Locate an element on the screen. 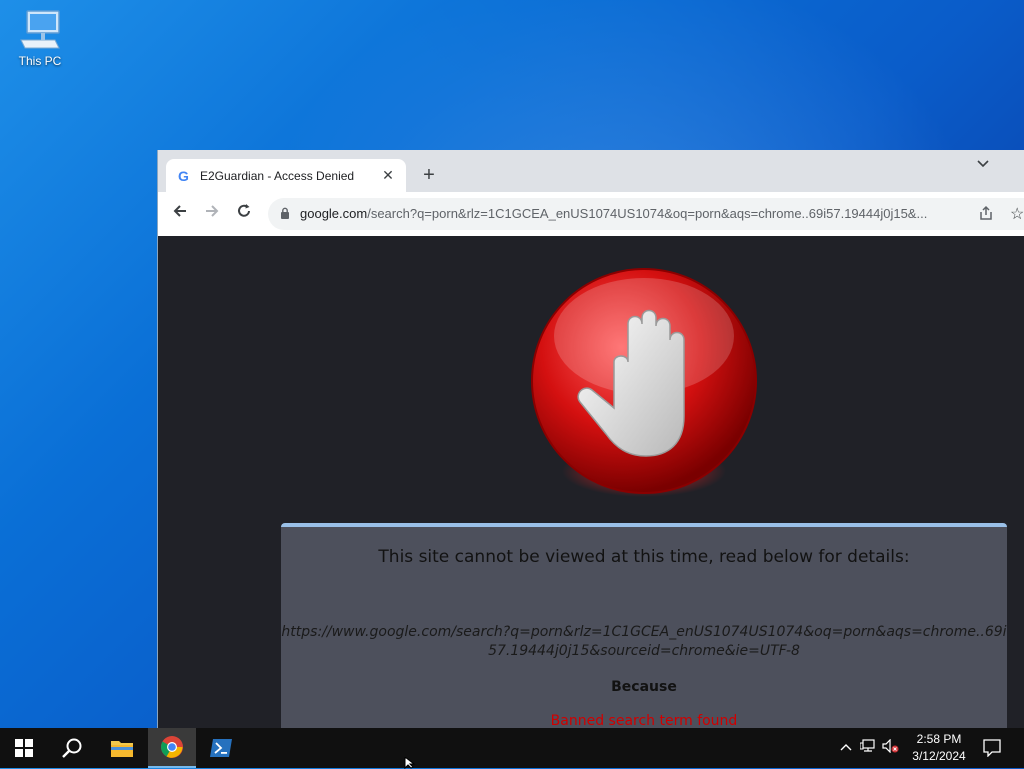 This screenshot has height=769, width=1024. taskbar: 2:58 PM 3/12/2024 is located at coordinates (512, 748).